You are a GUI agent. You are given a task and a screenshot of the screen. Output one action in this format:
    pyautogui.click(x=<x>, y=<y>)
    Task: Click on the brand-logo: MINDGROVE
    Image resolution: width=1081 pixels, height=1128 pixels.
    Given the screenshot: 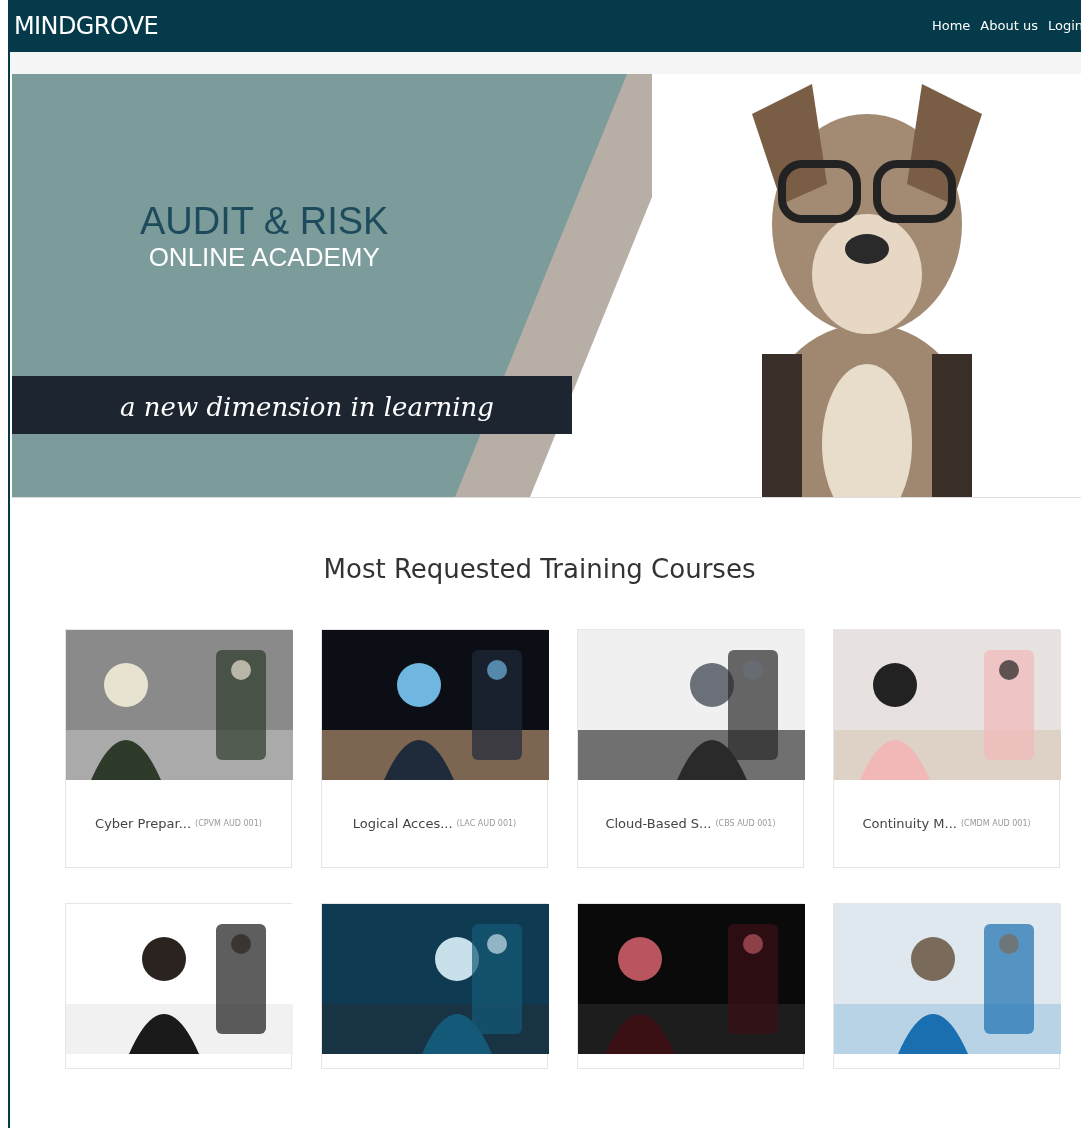 What is the action you would take?
    pyautogui.click(x=86, y=26)
    